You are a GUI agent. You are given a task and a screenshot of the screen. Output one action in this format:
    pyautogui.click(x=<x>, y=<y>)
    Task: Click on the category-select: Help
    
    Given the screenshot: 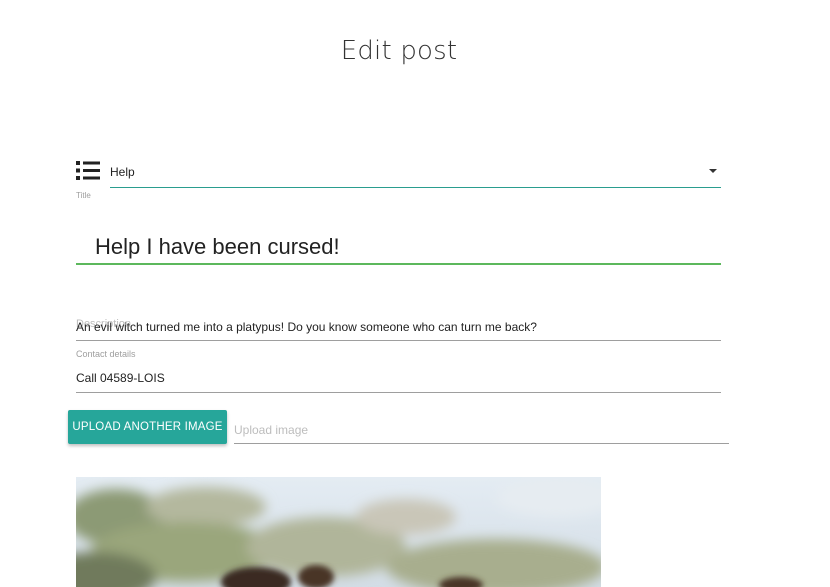 What is the action you would take?
    pyautogui.click(x=415, y=173)
    